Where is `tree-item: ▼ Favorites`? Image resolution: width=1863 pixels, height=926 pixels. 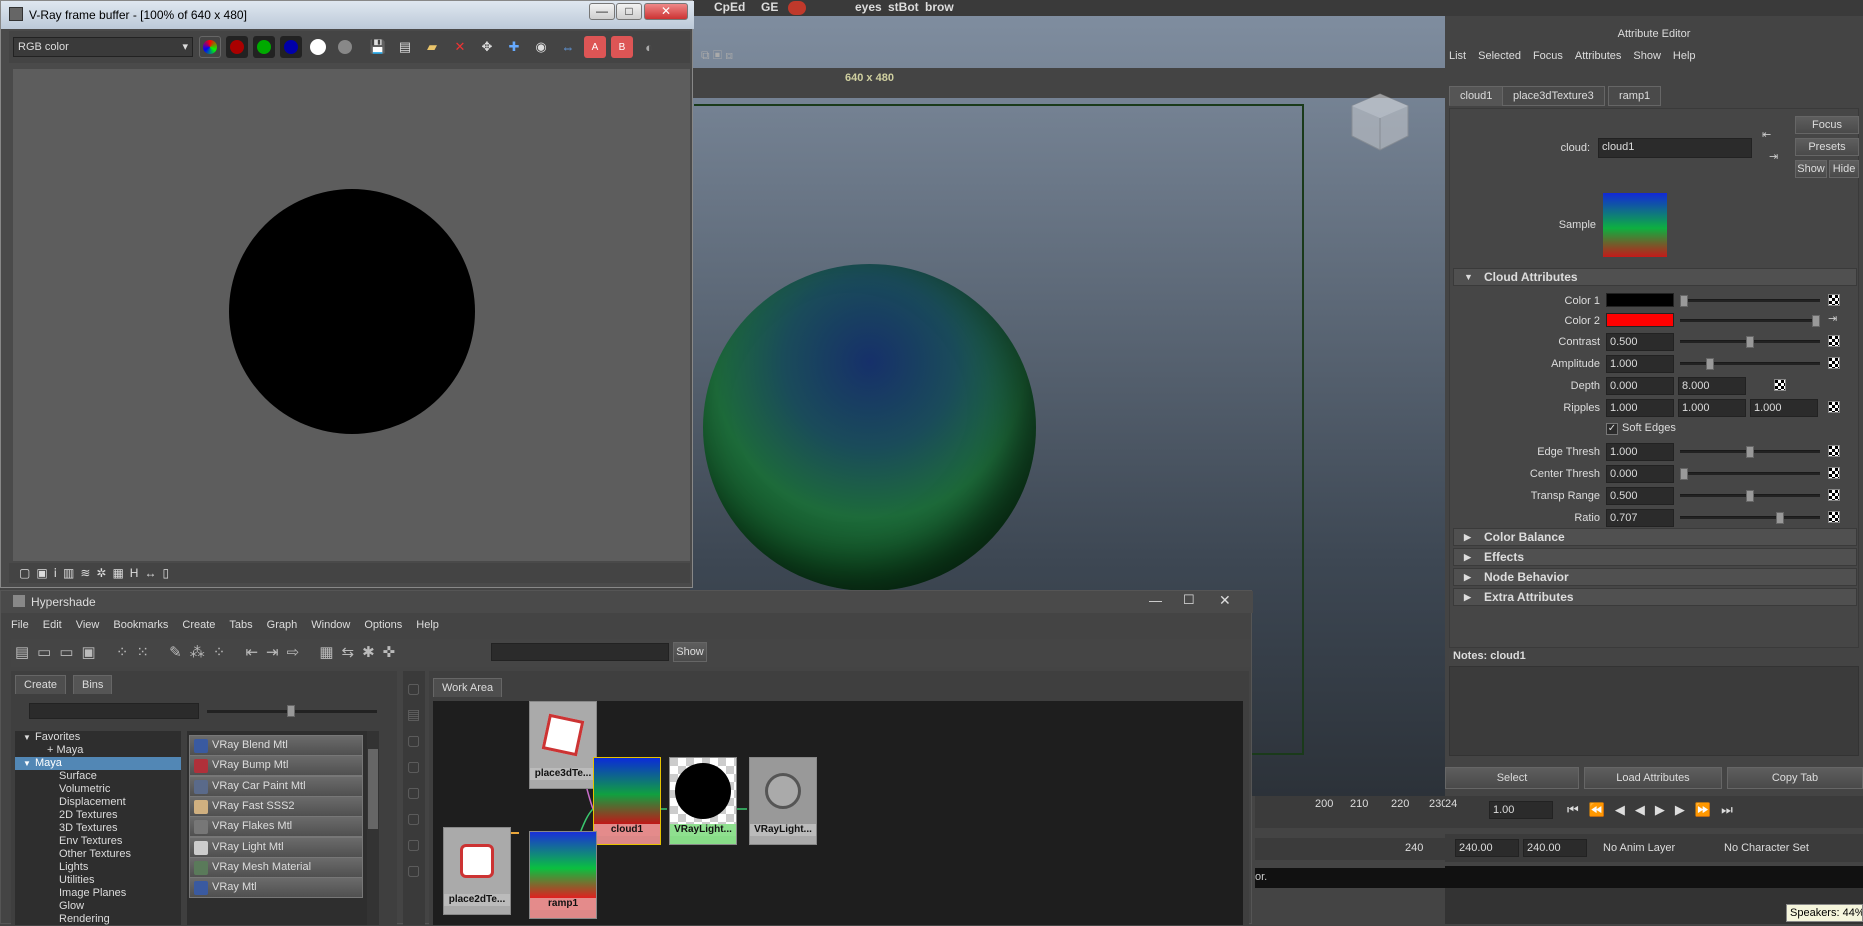 tree-item: ▼ Favorites is located at coordinates (98, 737).